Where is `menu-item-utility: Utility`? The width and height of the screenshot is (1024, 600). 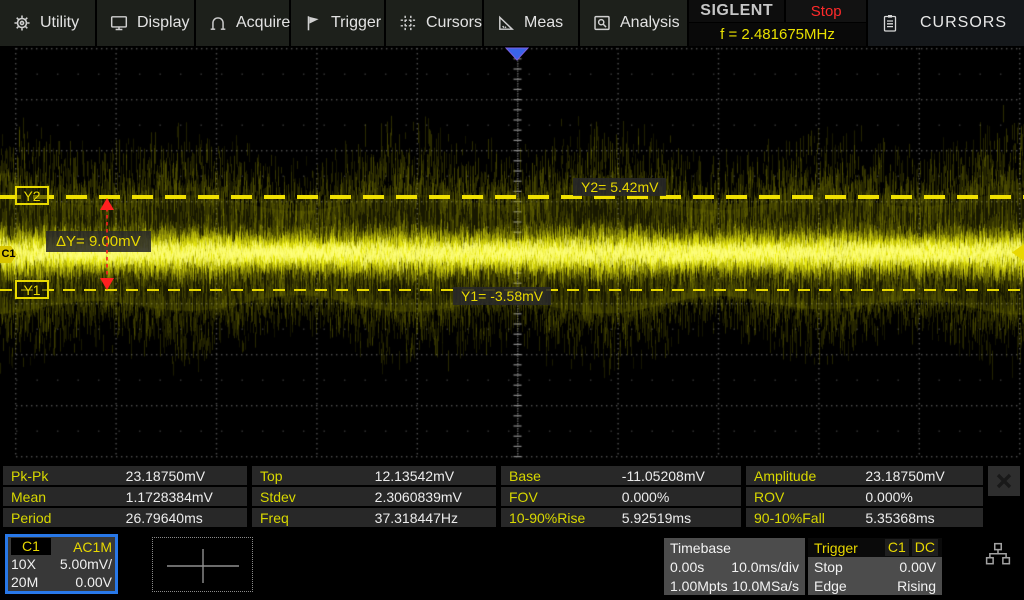
menu-item-utility: Utility is located at coordinates (47, 23).